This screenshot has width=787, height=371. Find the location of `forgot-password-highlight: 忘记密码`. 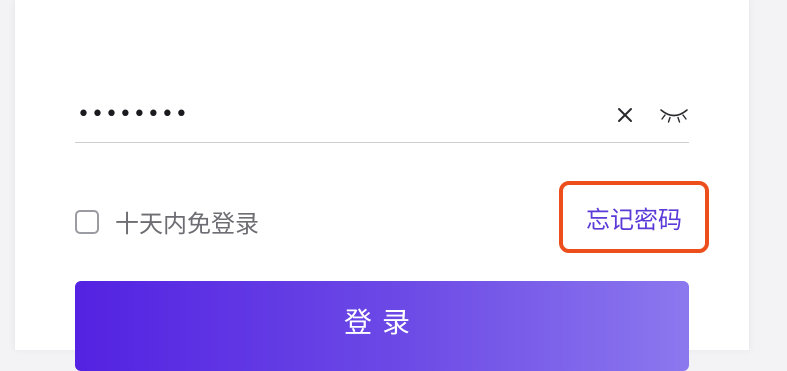

forgot-password-highlight: 忘记密码 is located at coordinates (634, 217).